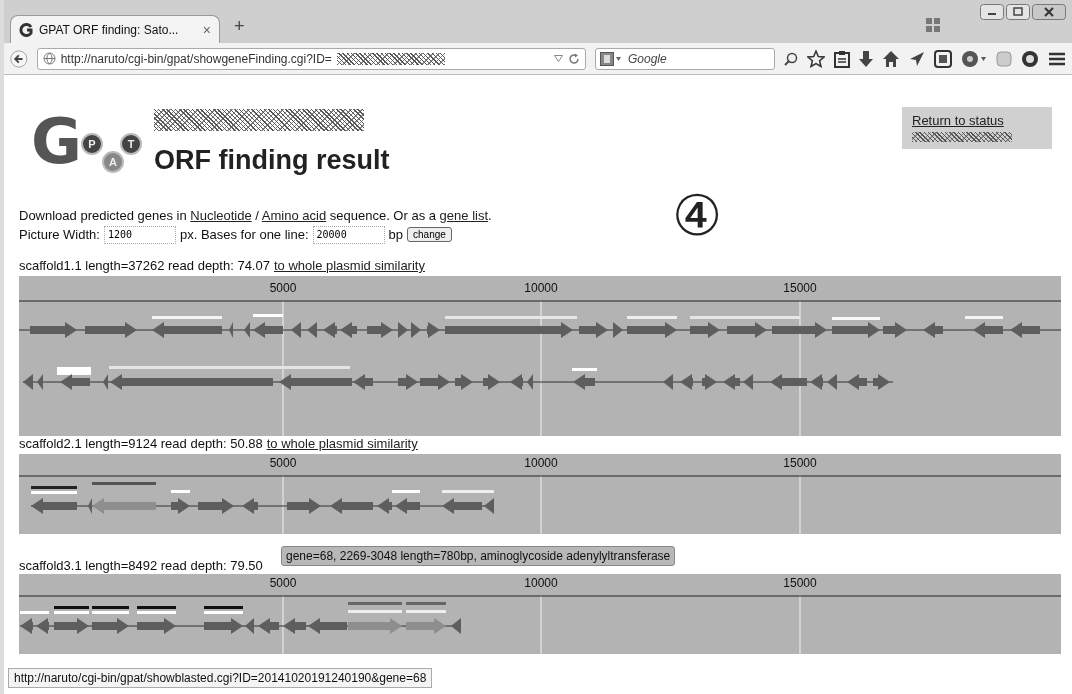  I want to click on menu-icon, so click(1057, 58).